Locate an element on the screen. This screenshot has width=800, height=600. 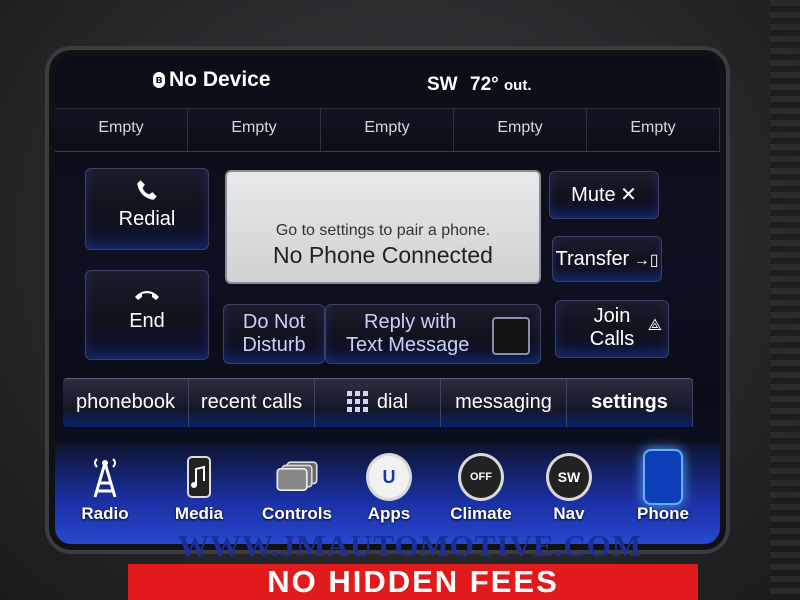
watermark: WWW.JMAUTOMOTIVE.COM is located at coordinates (410, 545).